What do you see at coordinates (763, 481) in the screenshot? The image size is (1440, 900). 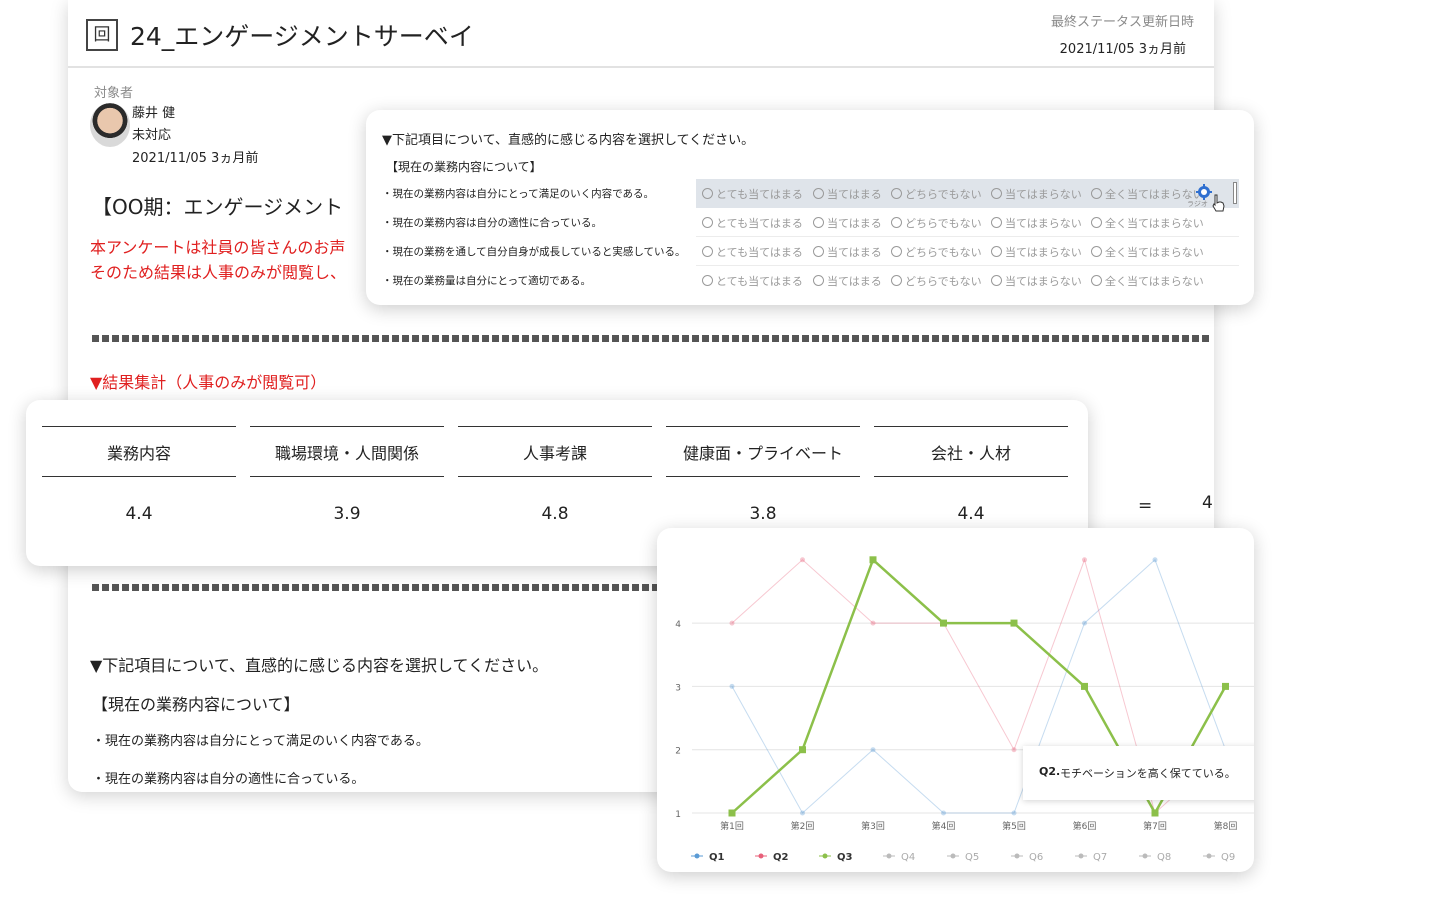 I see `score-column: 健康面・プライベート 3.8` at bounding box center [763, 481].